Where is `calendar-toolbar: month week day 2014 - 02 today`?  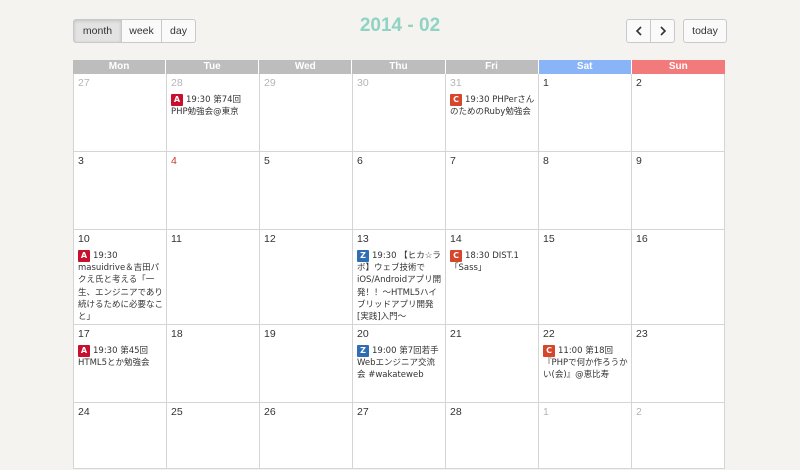
calendar-toolbar: month week day 2014 - 02 today is located at coordinates (400, 29).